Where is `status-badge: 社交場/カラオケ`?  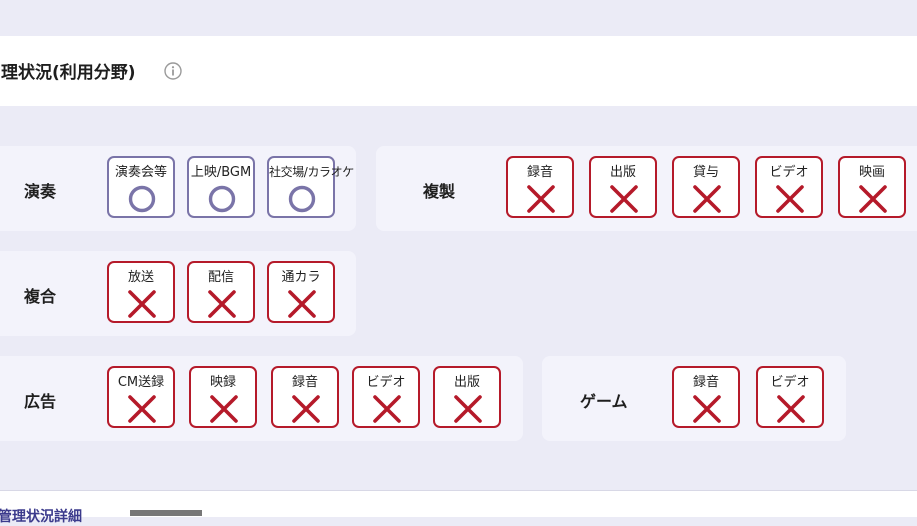 status-badge: 社交場/カラオケ is located at coordinates (310, 187).